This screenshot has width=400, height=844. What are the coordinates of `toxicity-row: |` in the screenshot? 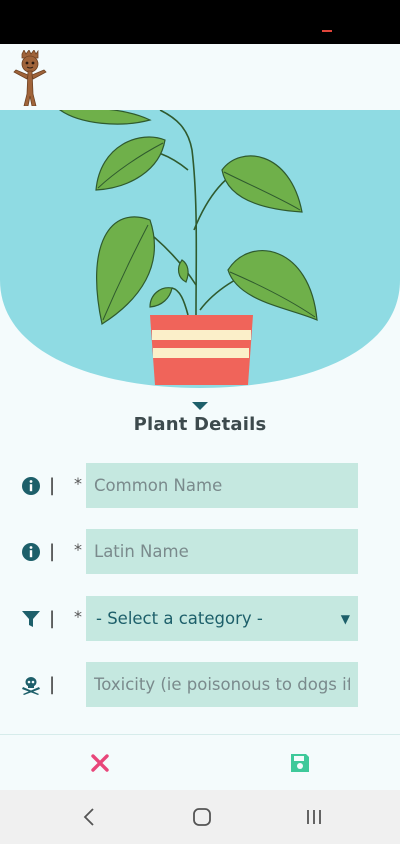 It's located at (200, 685).